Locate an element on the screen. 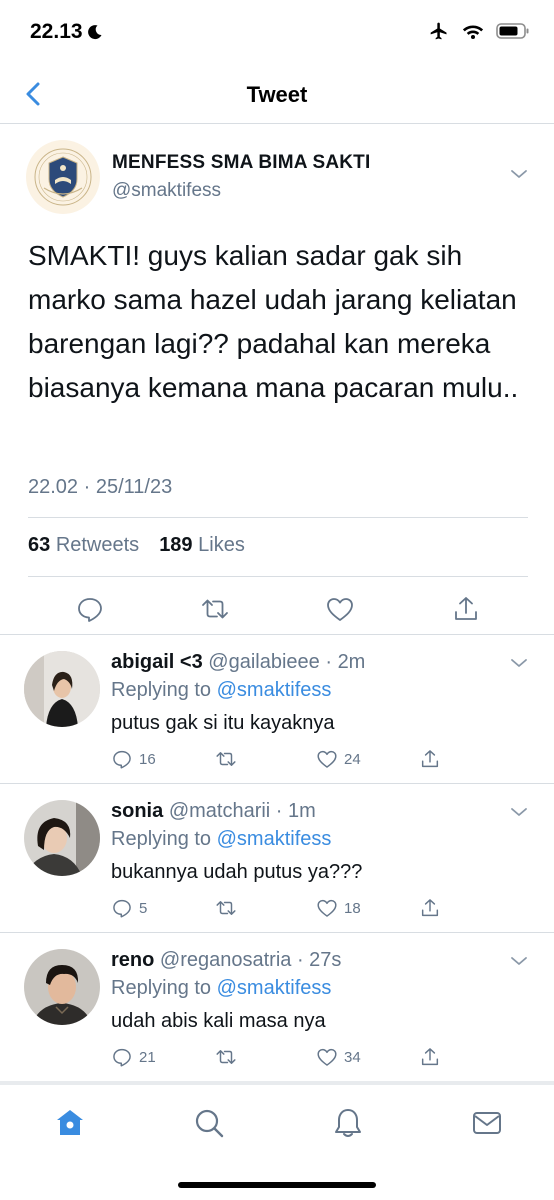 Image resolution: width=554 pixels, height=1200 pixels. reply-text: putus gak si itu kayaknya is located at coordinates (223, 723).